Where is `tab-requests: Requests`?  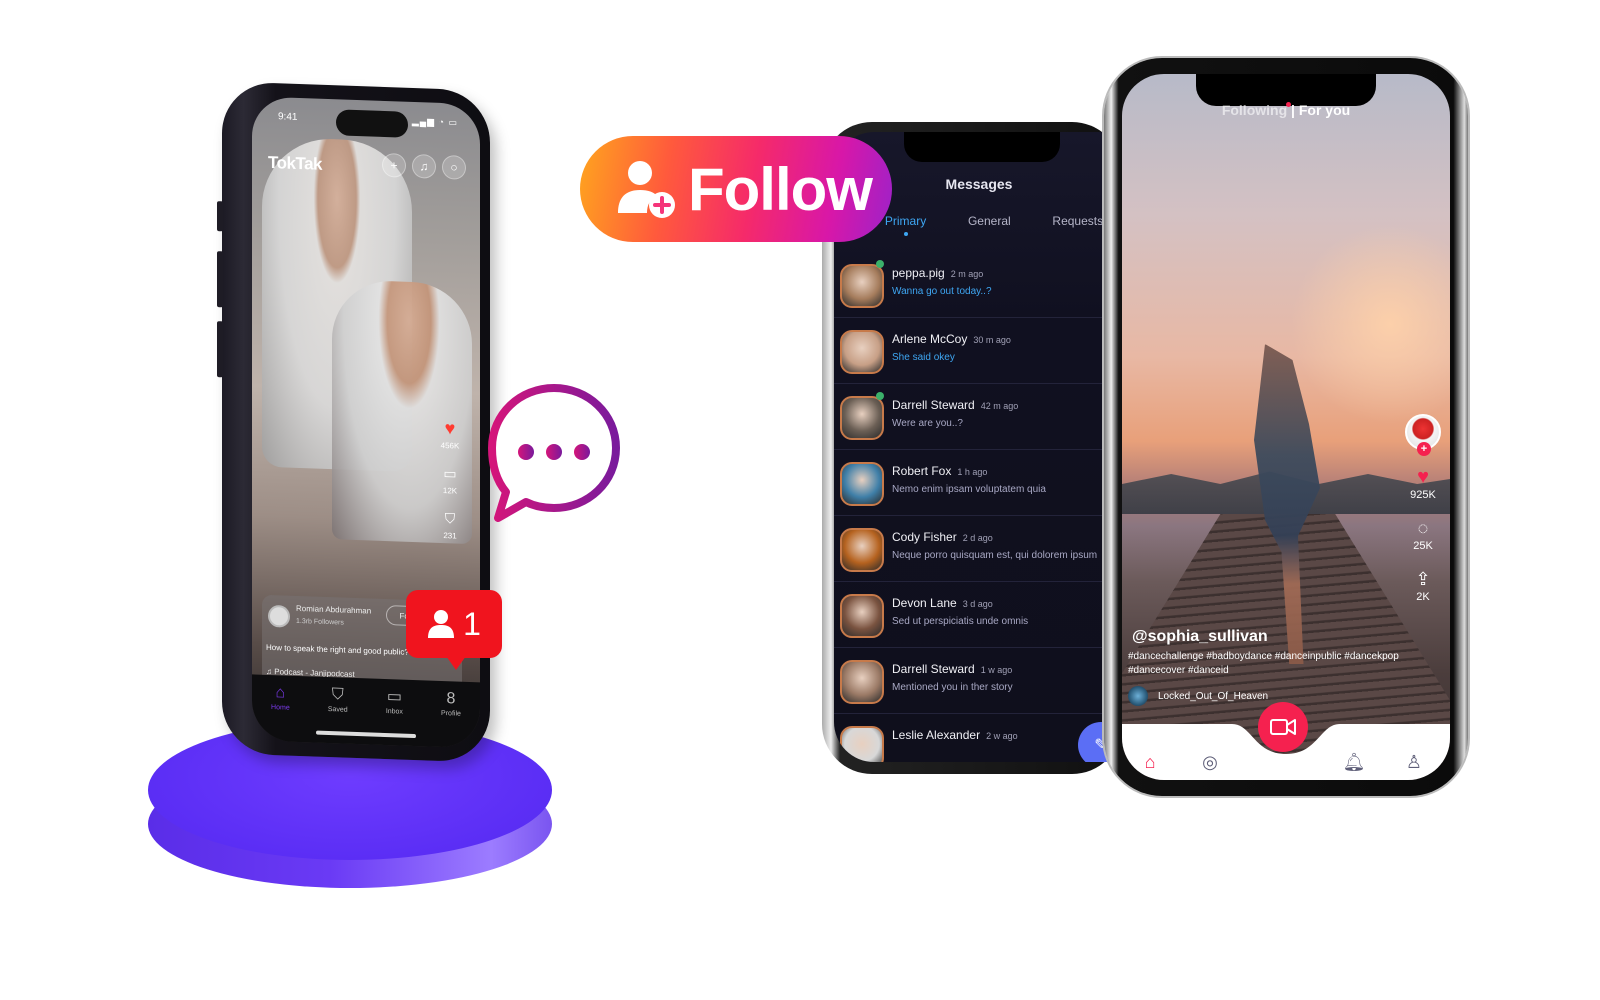 tab-requests: Requests is located at coordinates (1077, 221).